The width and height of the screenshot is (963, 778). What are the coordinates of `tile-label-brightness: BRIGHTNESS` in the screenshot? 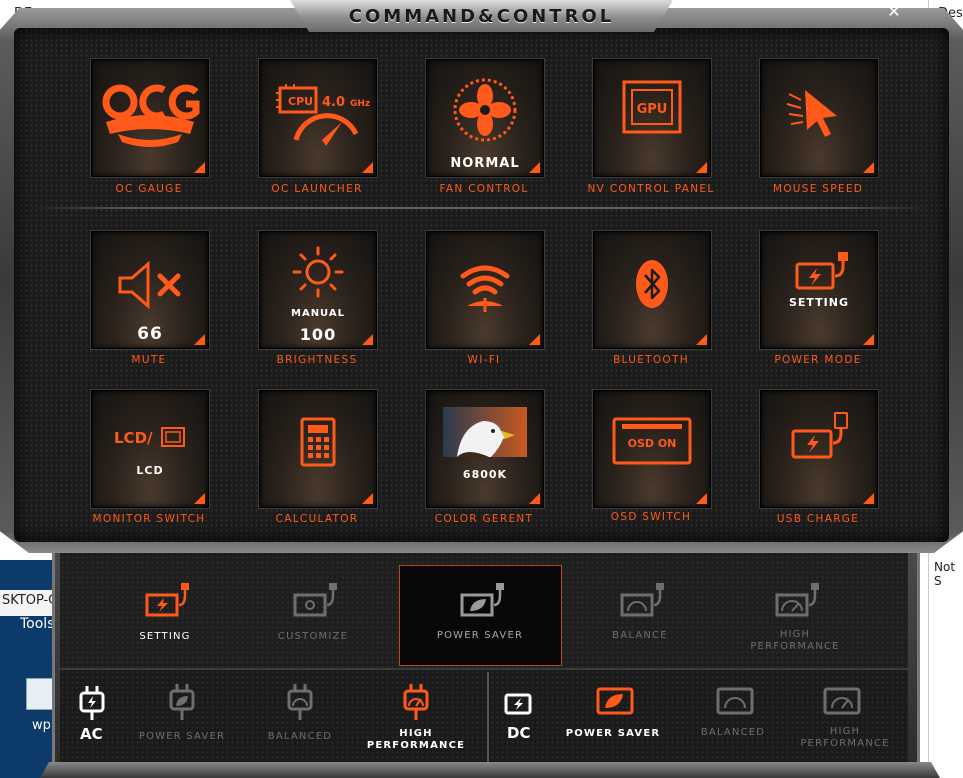 It's located at (317, 360).